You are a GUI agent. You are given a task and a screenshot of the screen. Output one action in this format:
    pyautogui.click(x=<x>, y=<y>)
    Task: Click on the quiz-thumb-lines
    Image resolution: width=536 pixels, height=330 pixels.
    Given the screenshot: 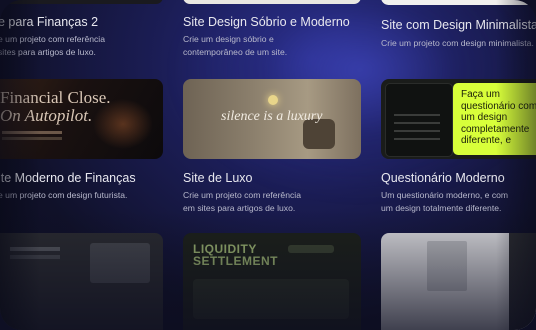 What is the action you would take?
    pyautogui.click(x=417, y=115)
    